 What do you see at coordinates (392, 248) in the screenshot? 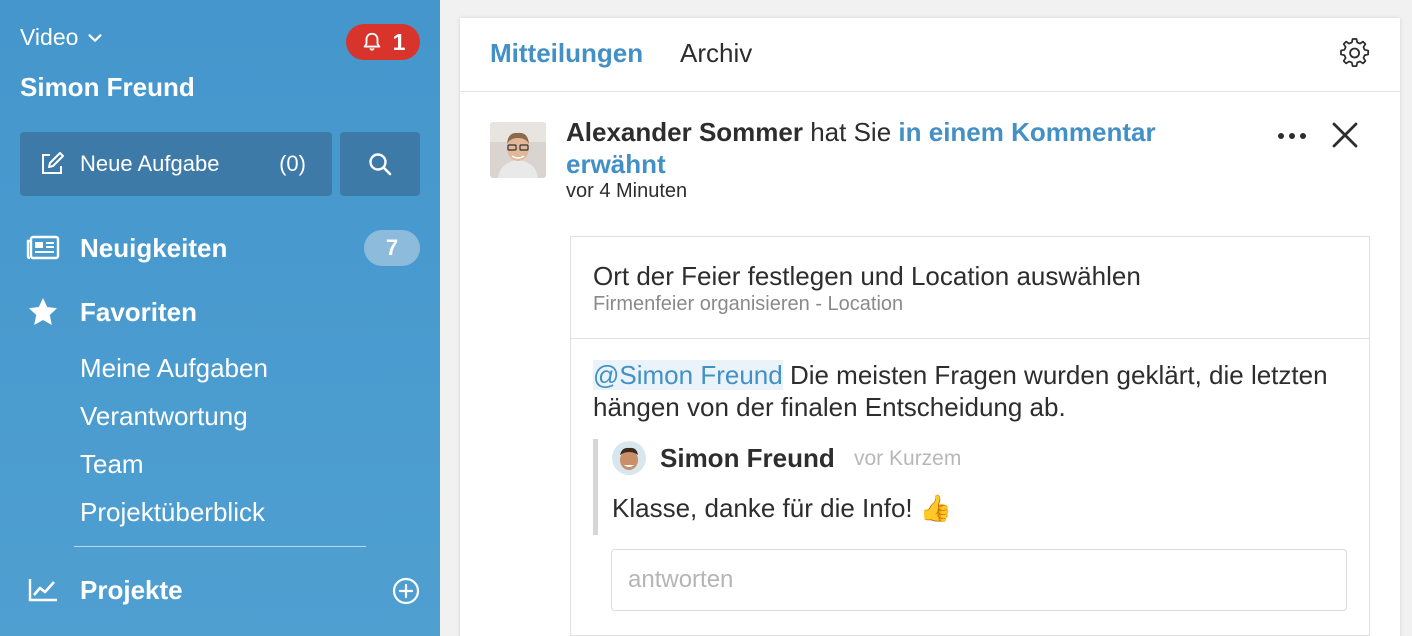
I see `news-count-badge: 7` at bounding box center [392, 248].